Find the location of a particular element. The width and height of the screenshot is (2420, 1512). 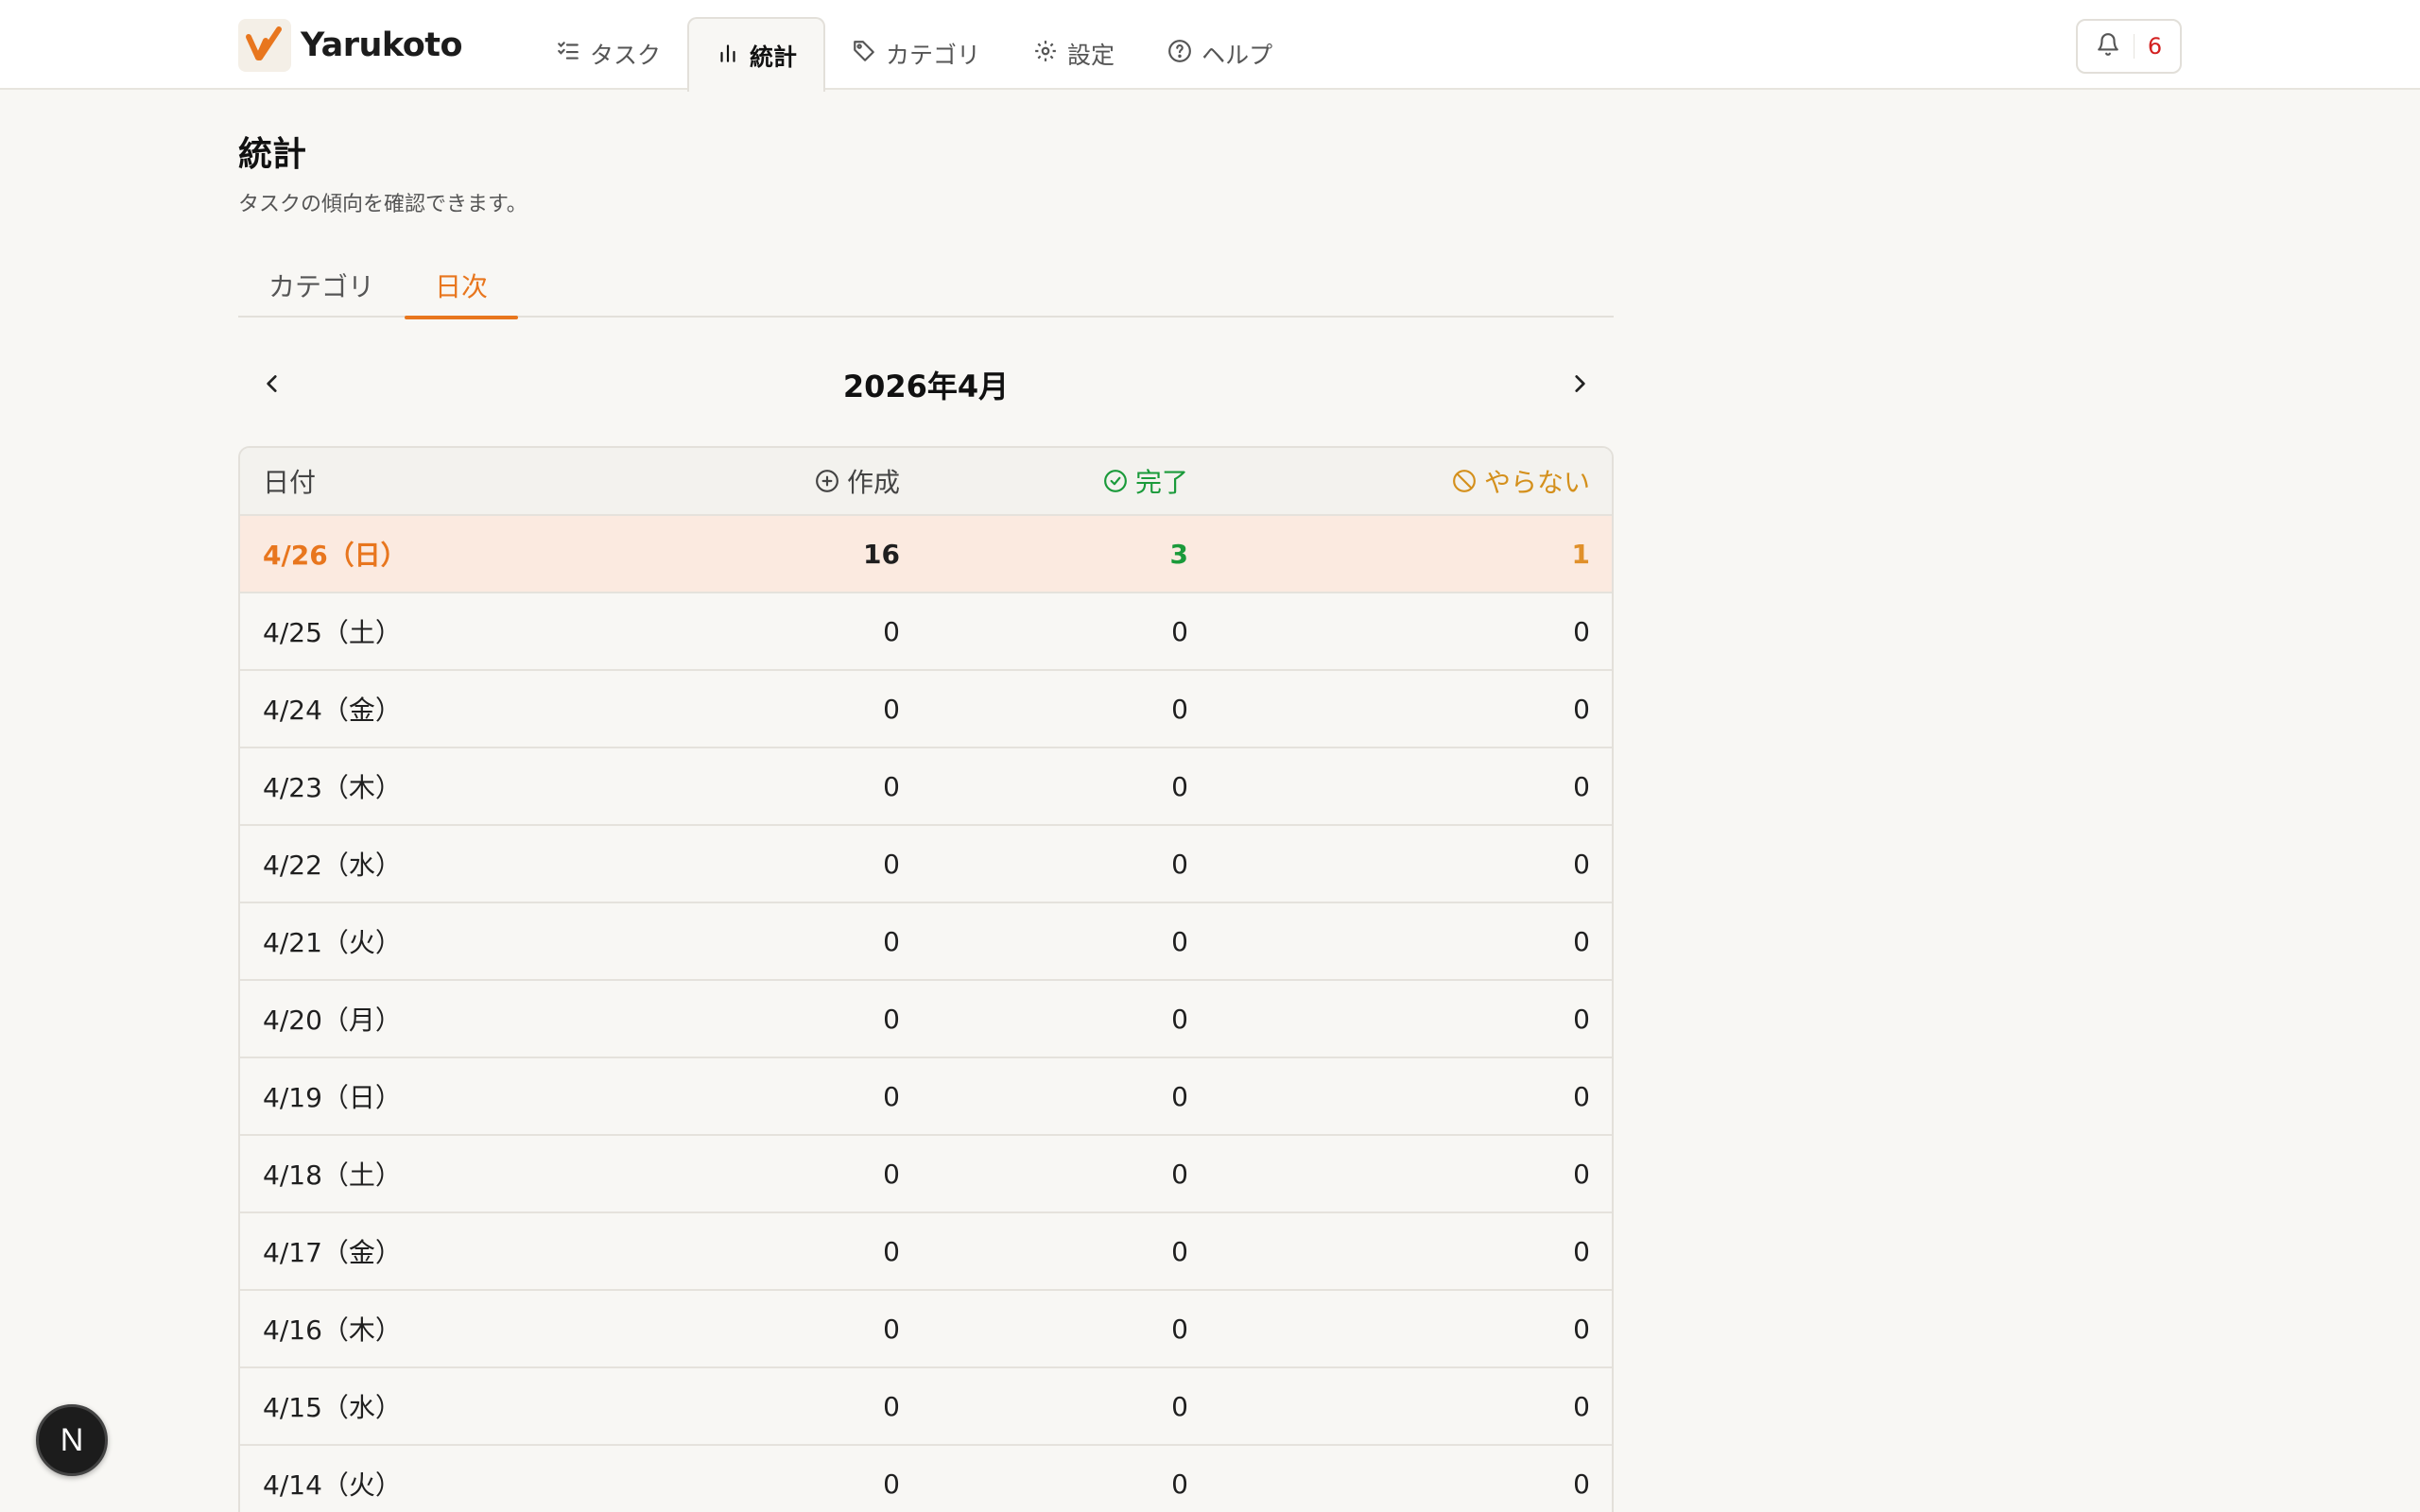

table-row: 4/18（土） 0 0 0 is located at coordinates (926, 1174).